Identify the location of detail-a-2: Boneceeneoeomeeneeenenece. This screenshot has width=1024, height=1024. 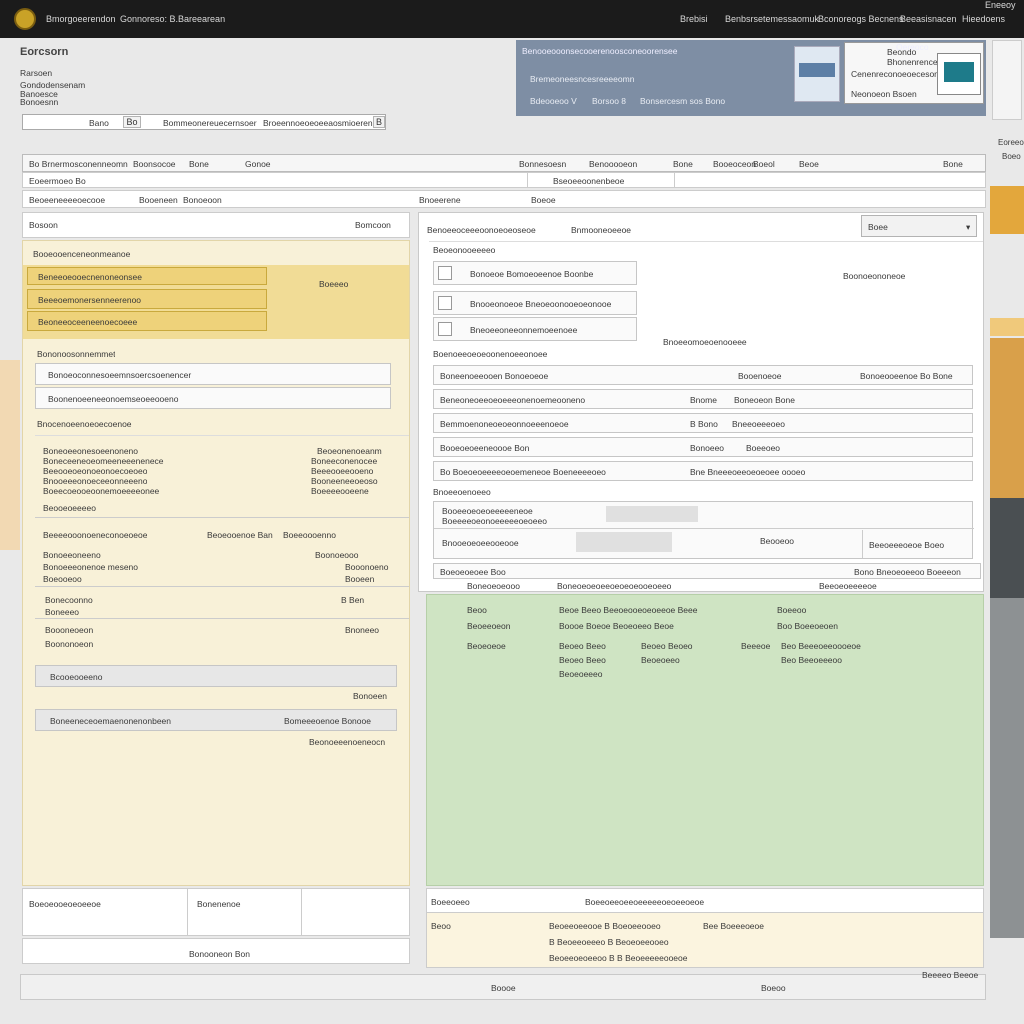
(103, 461).